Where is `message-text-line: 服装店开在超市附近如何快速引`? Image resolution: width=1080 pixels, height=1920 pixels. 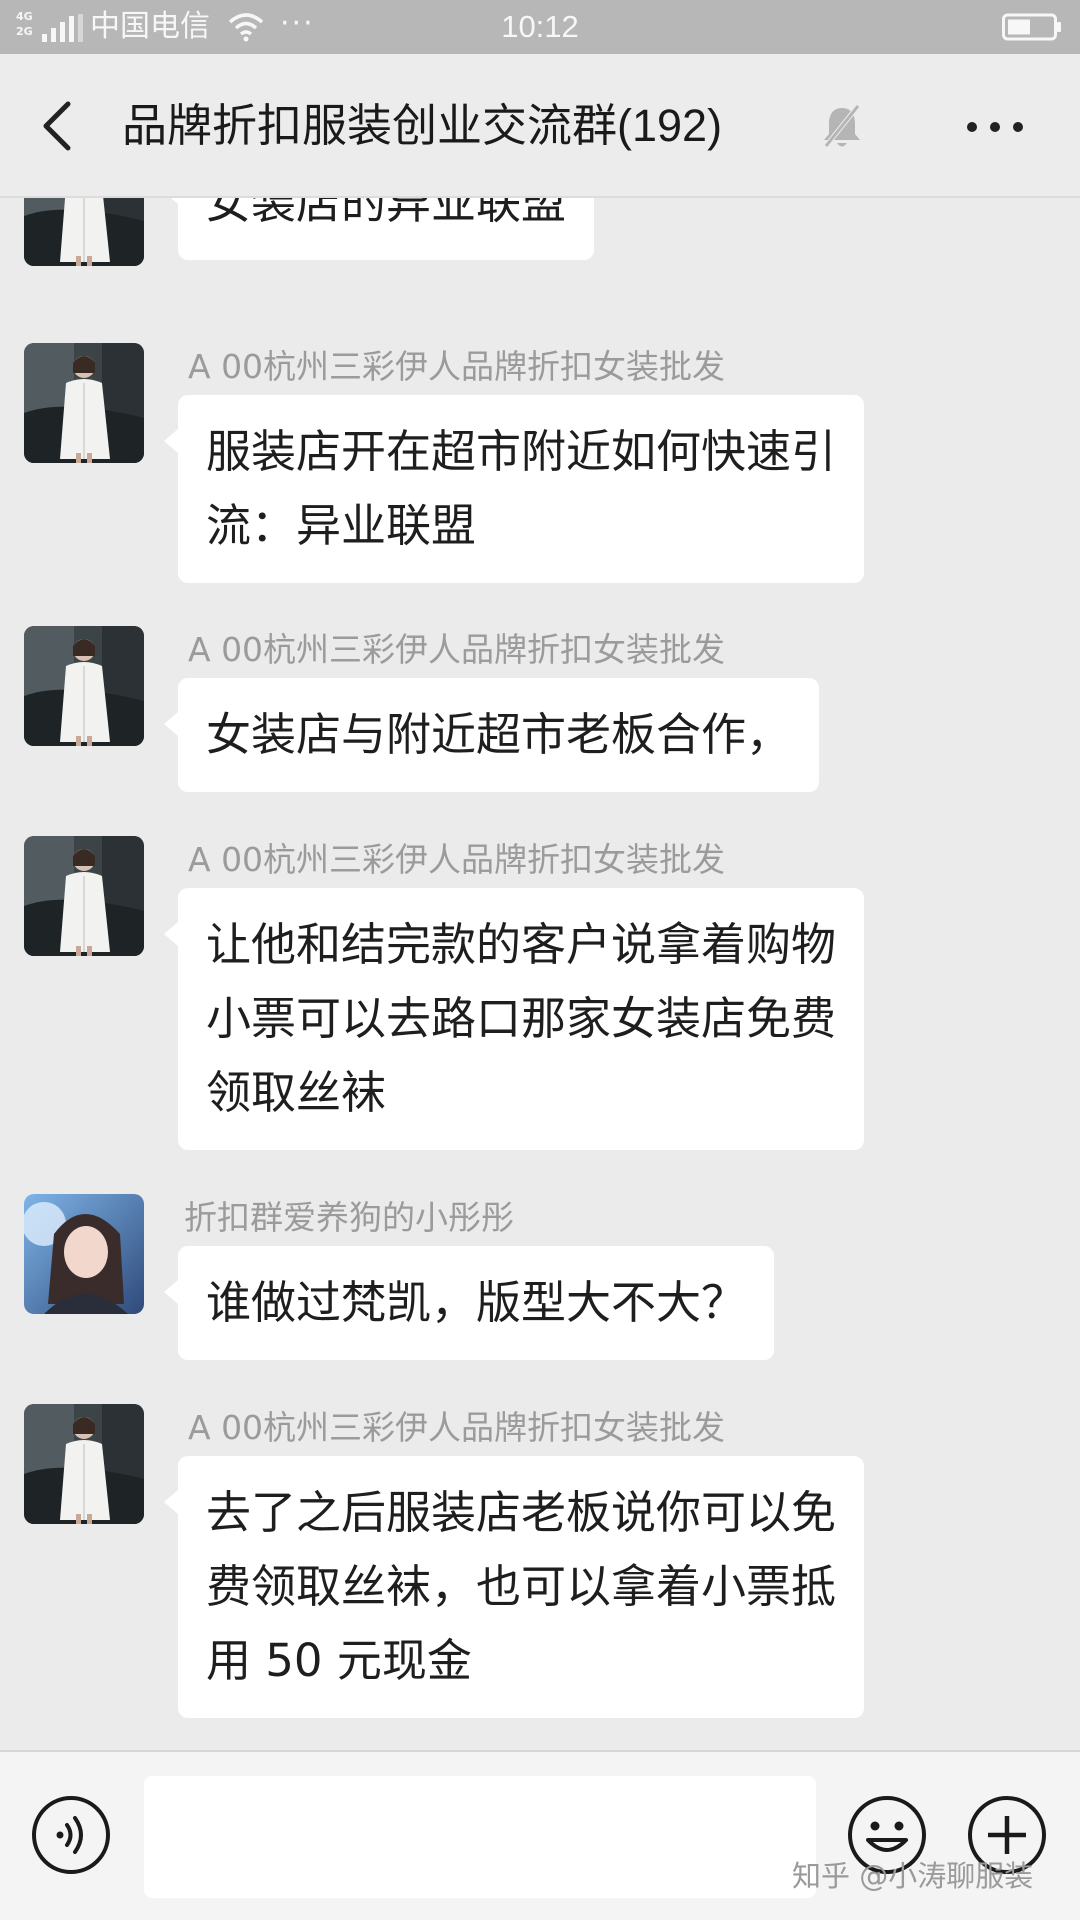
message-text-line: 服装店开在超市附近如何快速引 is located at coordinates (521, 451).